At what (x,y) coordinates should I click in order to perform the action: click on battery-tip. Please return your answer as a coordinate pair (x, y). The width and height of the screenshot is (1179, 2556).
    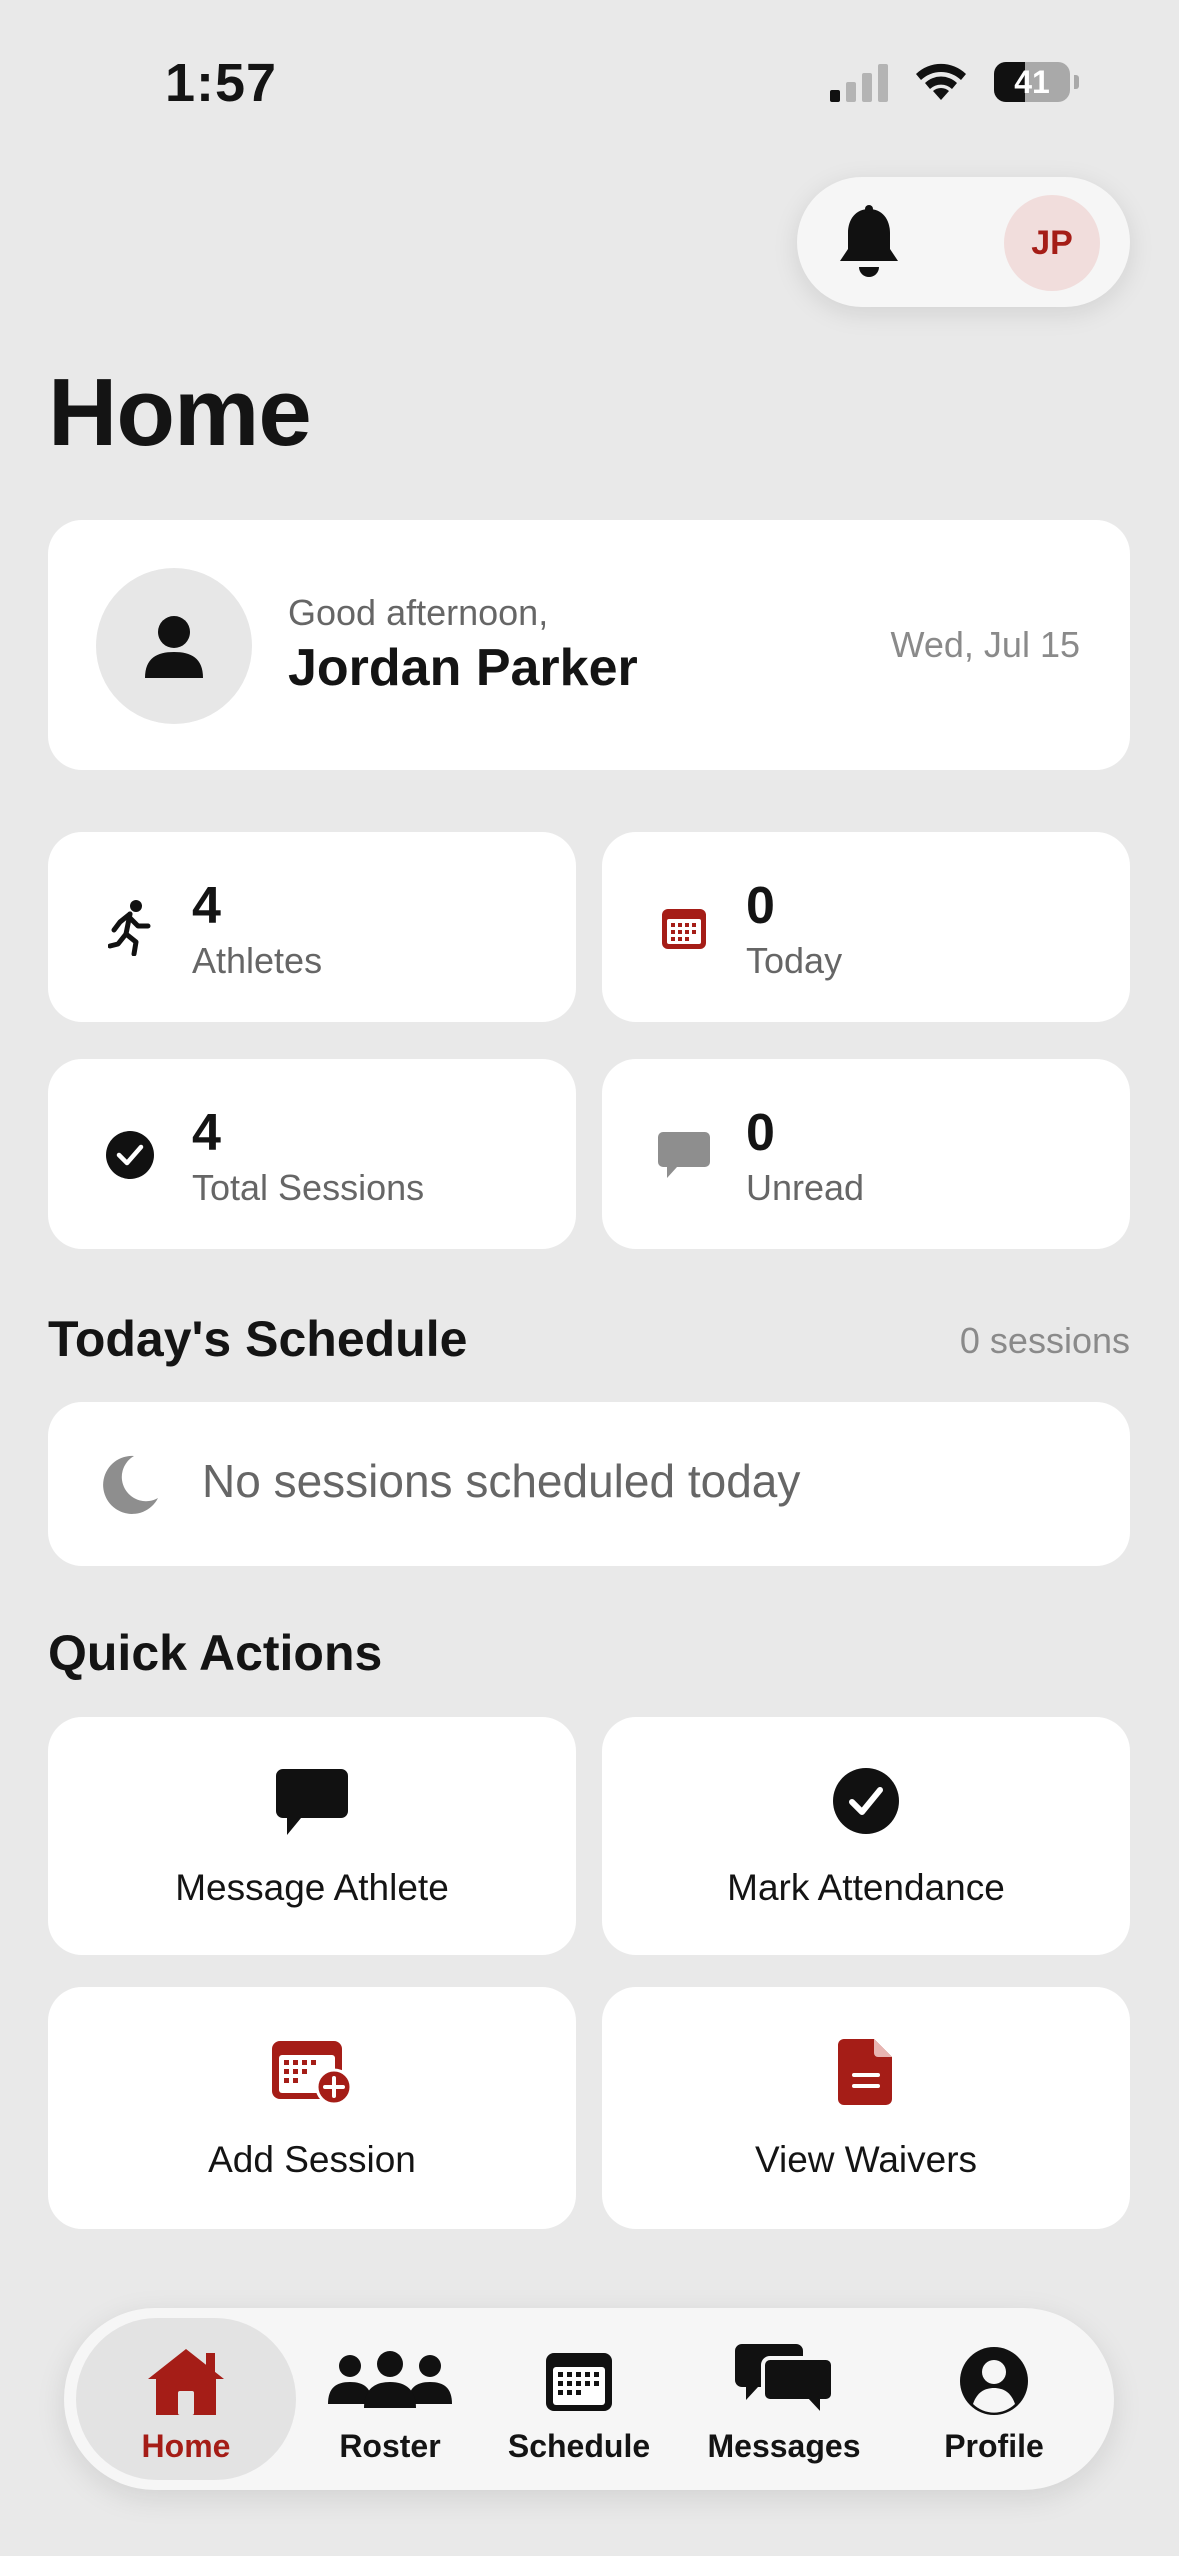
    Looking at the image, I should click on (1076, 82).